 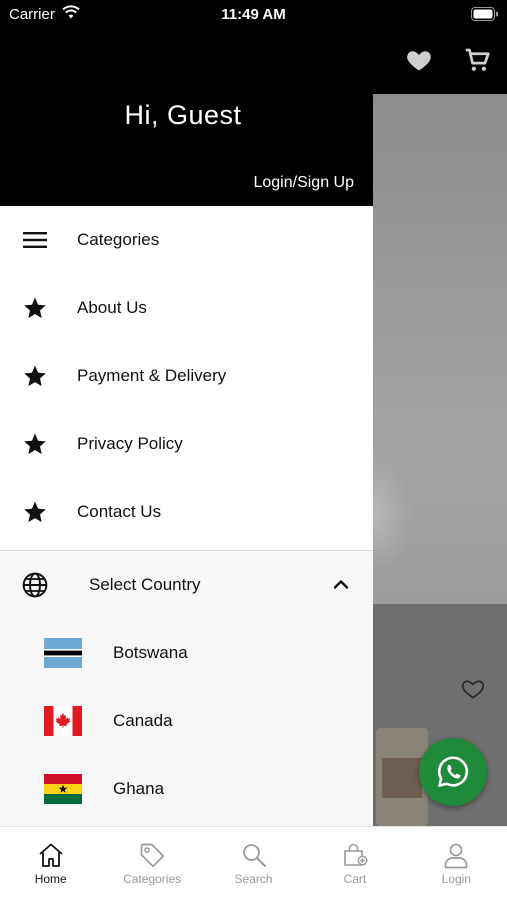 I want to click on canada-flag-icon, so click(x=63, y=721).